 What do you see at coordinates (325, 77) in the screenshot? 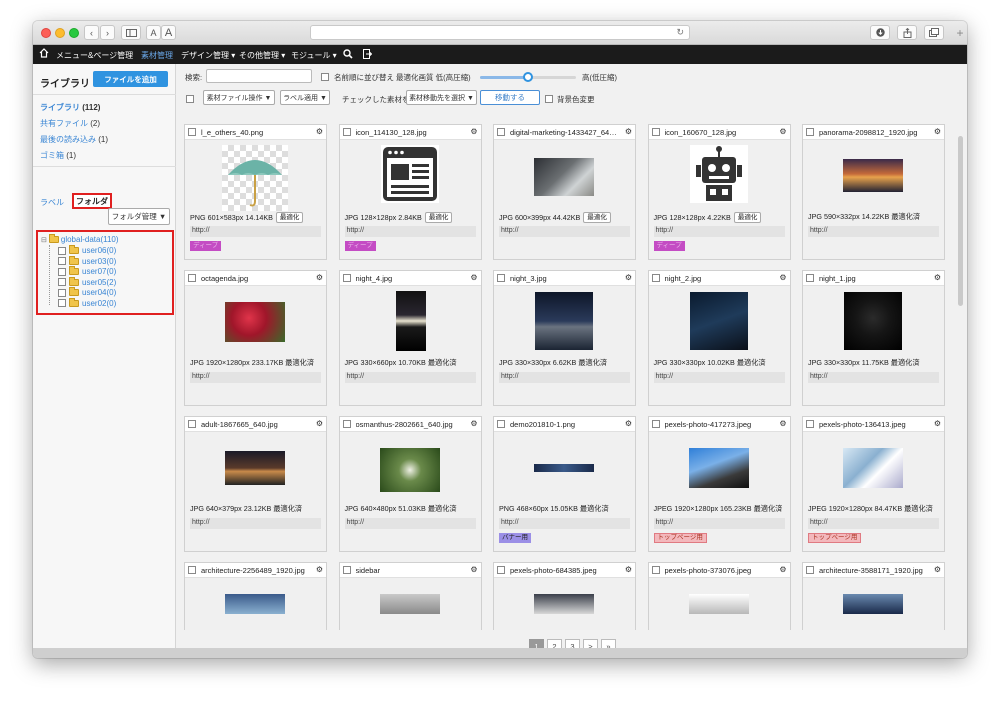
I see `sort-by-name-checkbox` at bounding box center [325, 77].